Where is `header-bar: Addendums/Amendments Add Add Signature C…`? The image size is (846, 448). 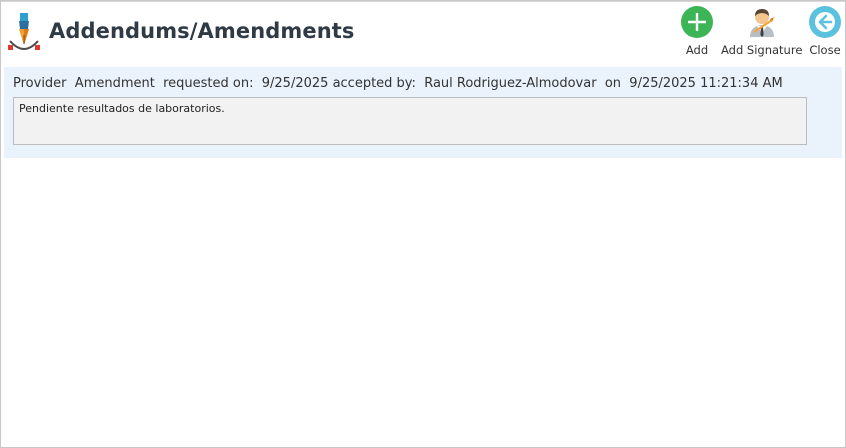 header-bar: Addendums/Amendments Add Add Signature C… is located at coordinates (423, 32).